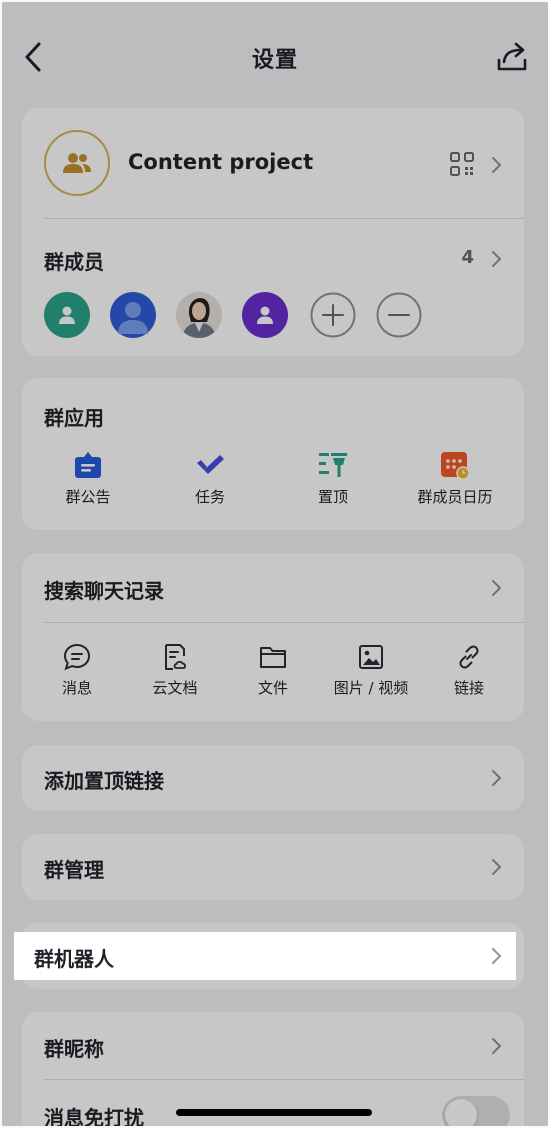 This screenshot has height=1128, width=550. I want to click on chat-search-card: 搜索聊天记录 消息 云文档 文件 图片 / 视频 链接, so click(273, 637).